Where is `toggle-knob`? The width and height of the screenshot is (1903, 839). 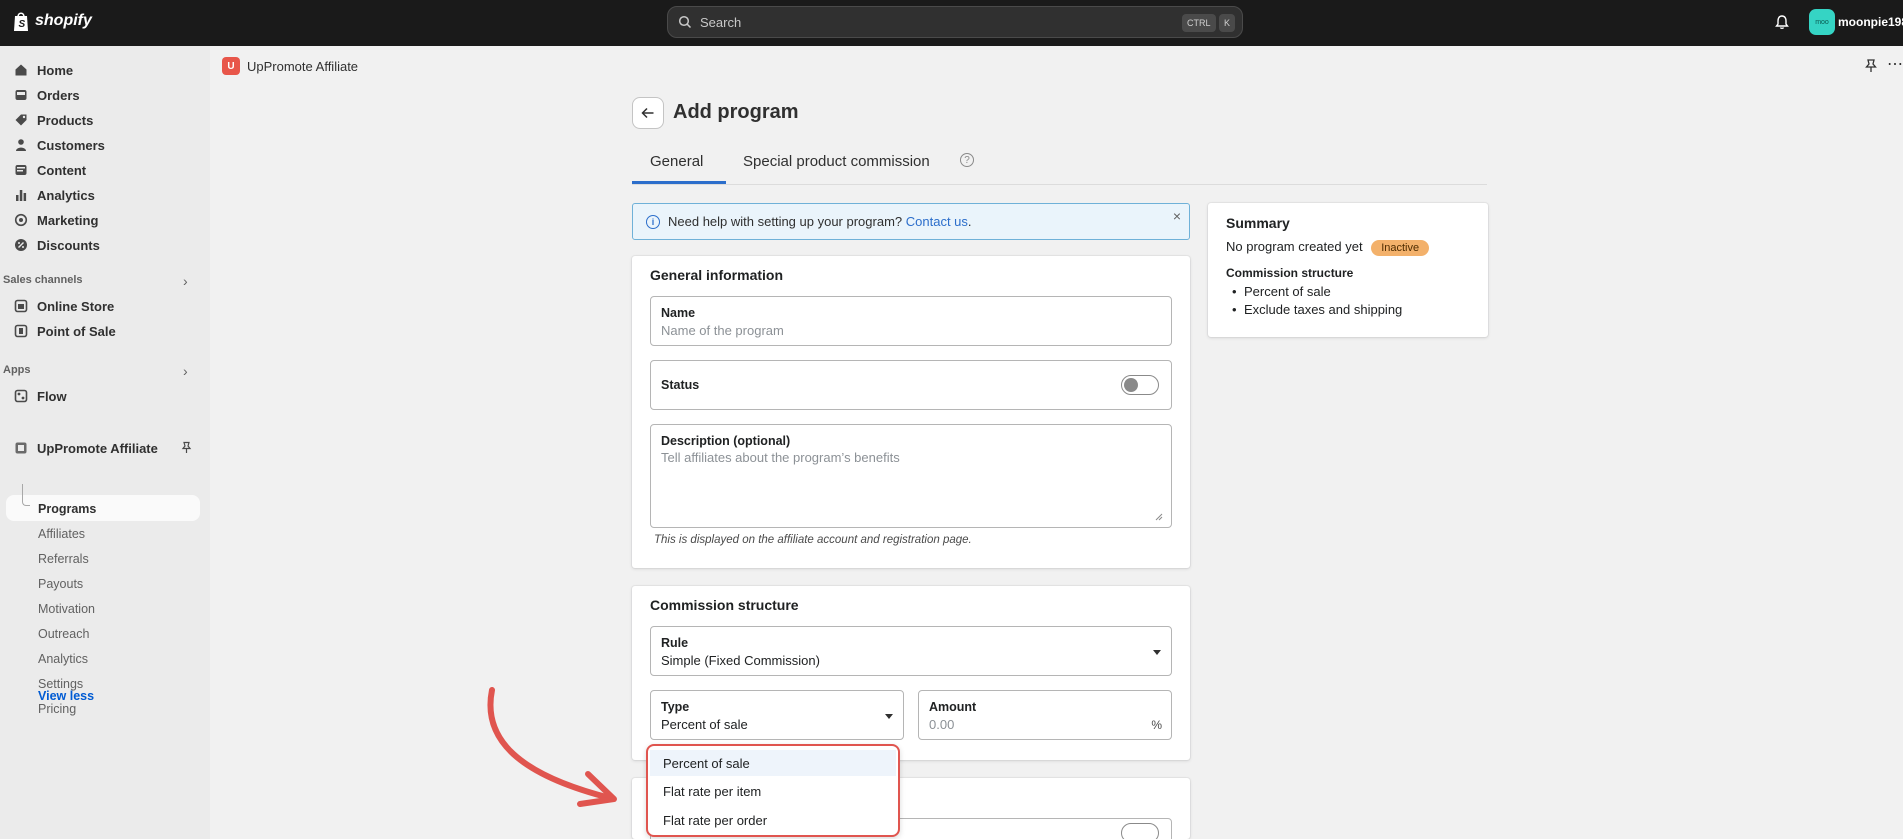 toggle-knob is located at coordinates (1131, 385).